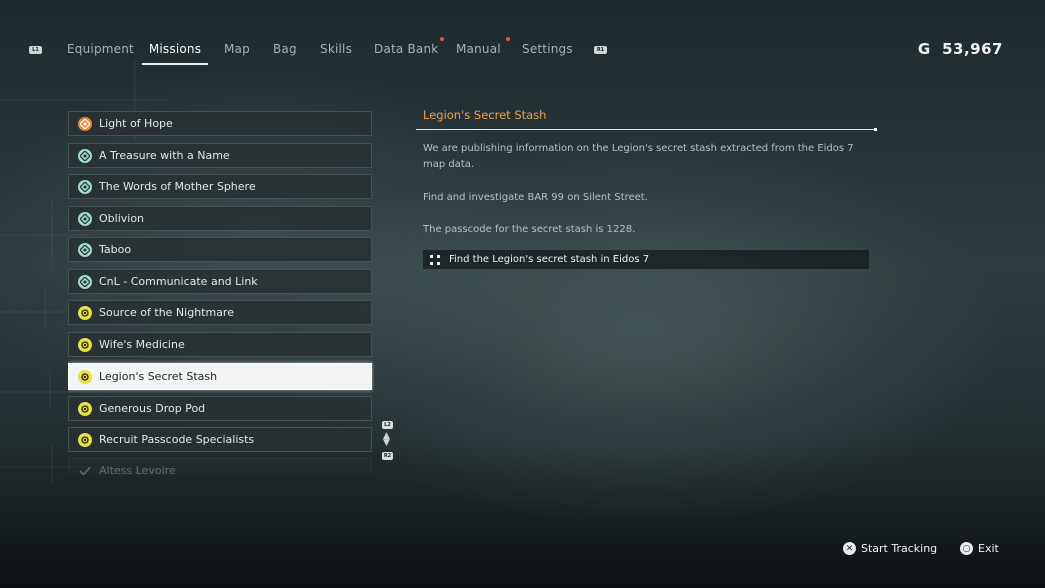 This screenshot has height=588, width=1045. Describe the element at coordinates (220, 376) in the screenshot. I see `mission-item-legions-secret-stash: Legion's Secret Stash` at that location.